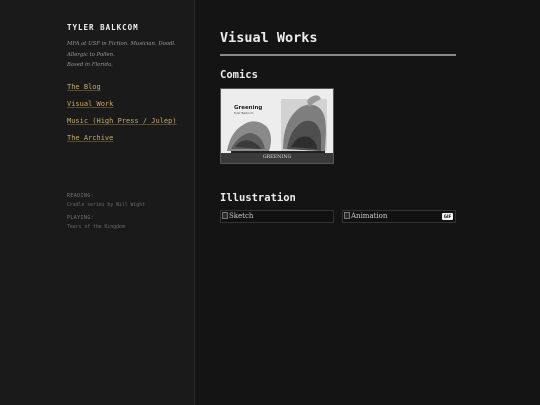  Describe the element at coordinates (127, 87) in the screenshot. I see `nav-link-blog: The Blog` at that location.